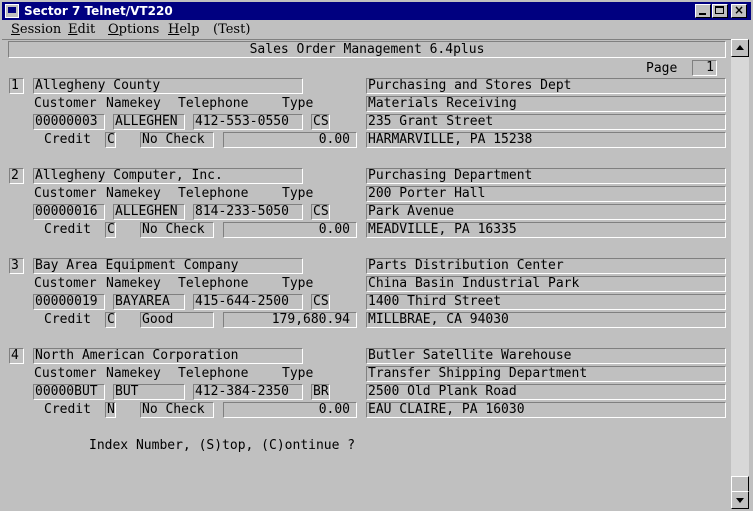  I want to click on minimize-icon, so click(702, 14).